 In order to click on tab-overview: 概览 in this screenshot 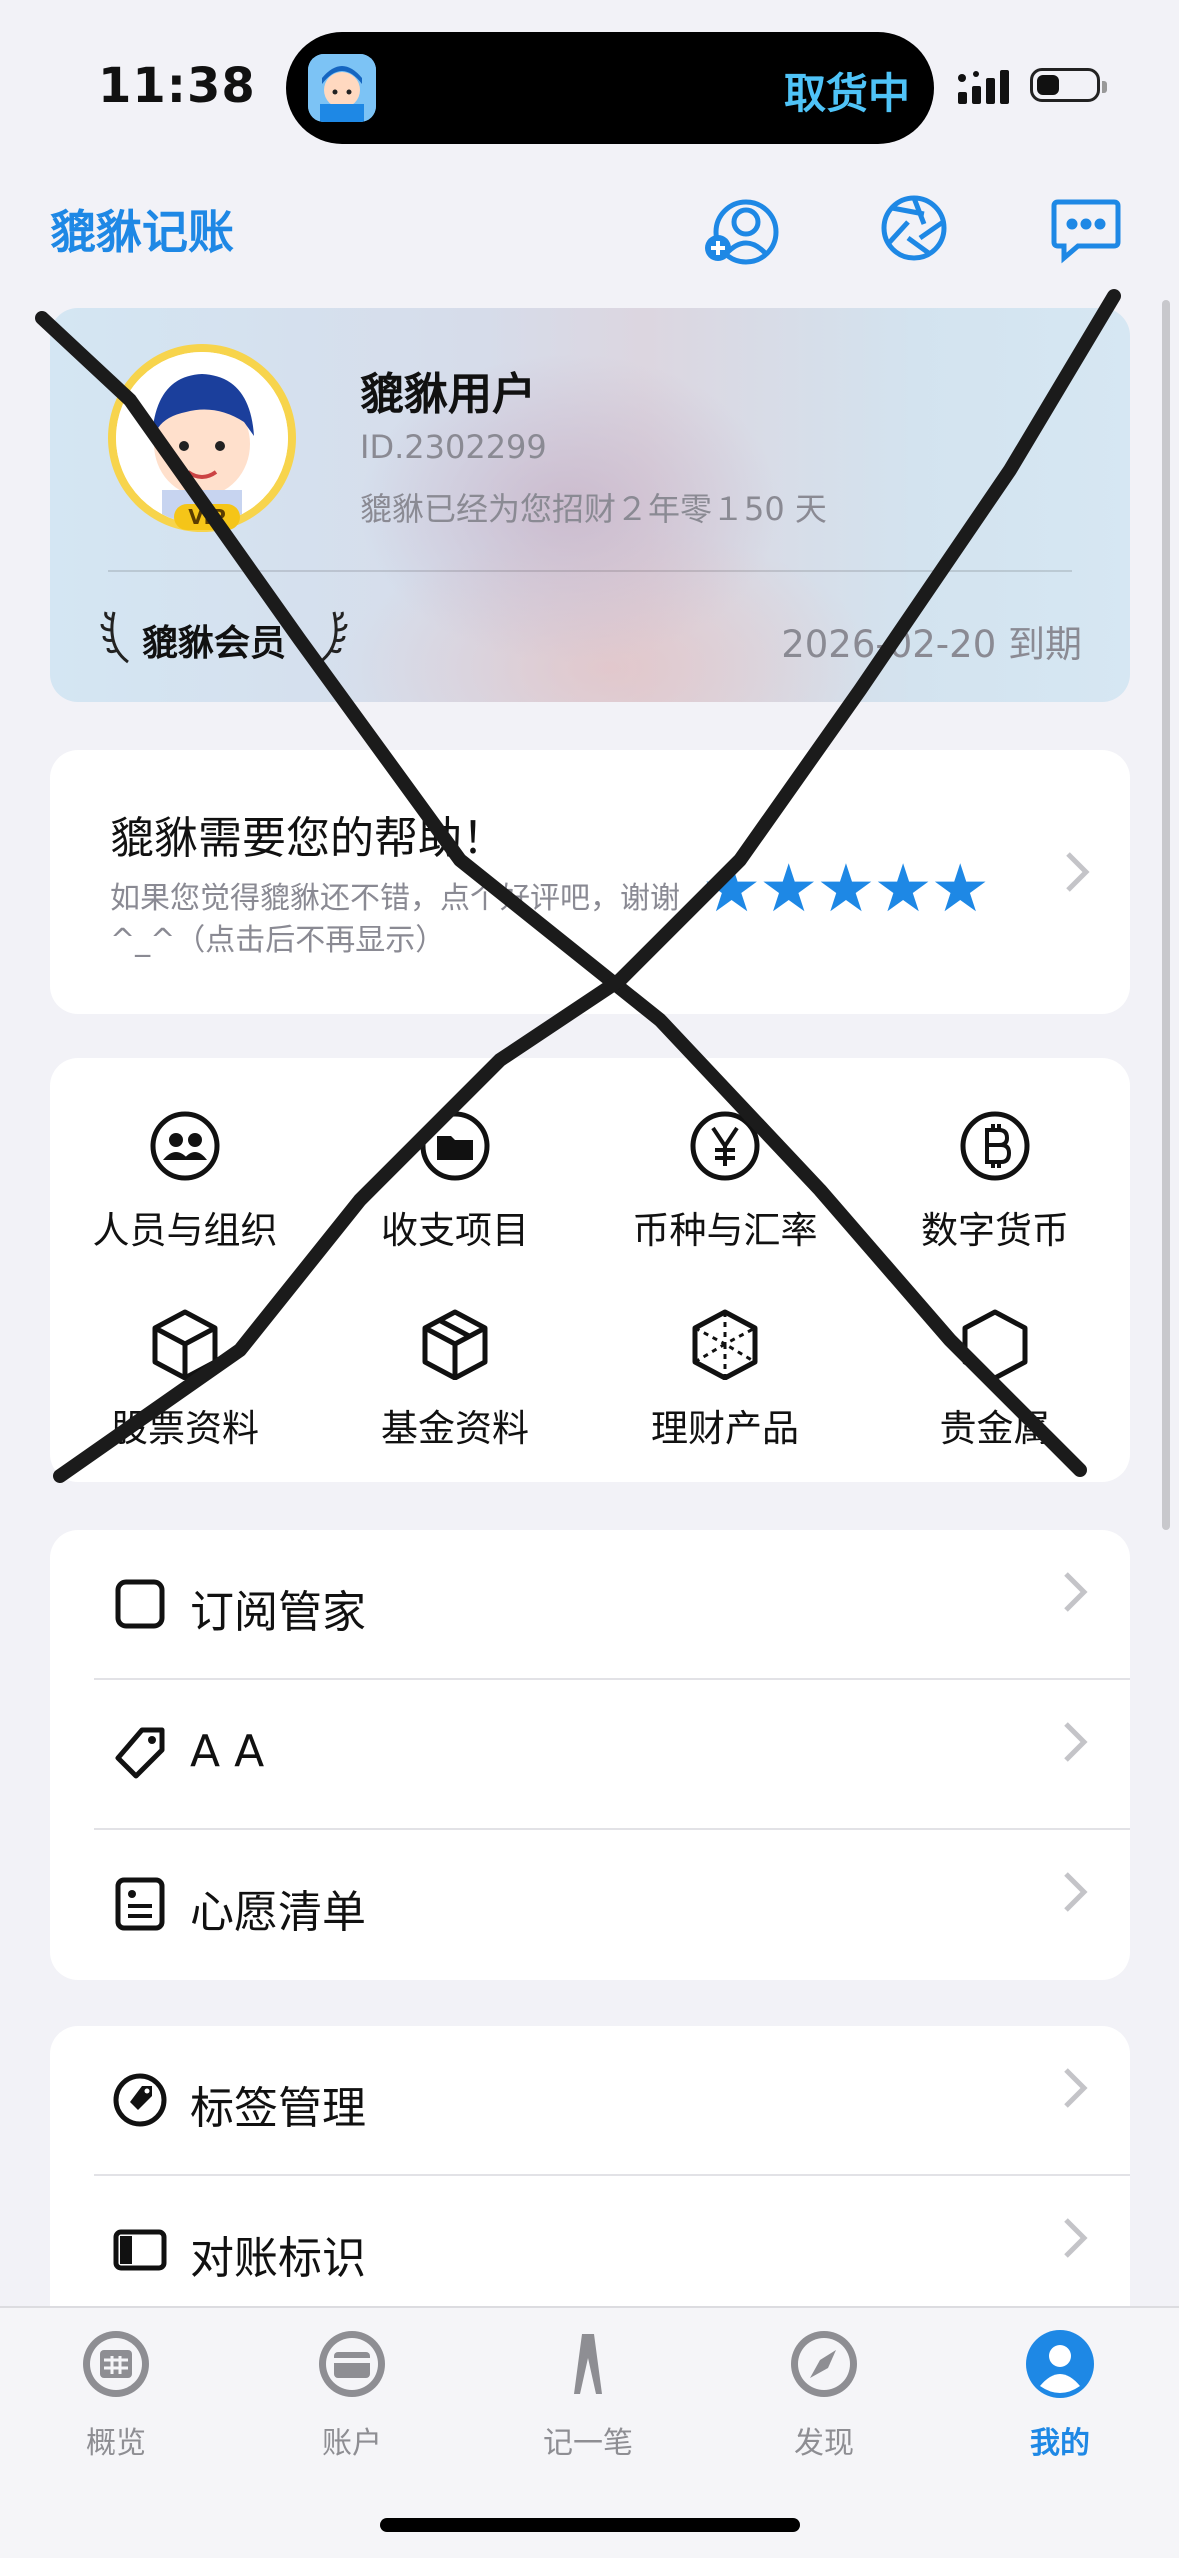, I will do `click(116, 2395)`.